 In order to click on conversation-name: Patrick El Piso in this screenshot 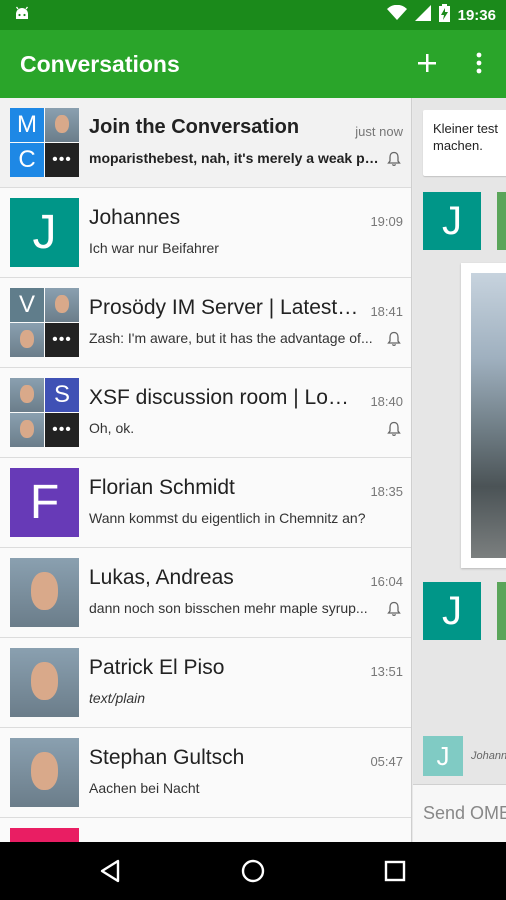, I will do `click(157, 667)`.